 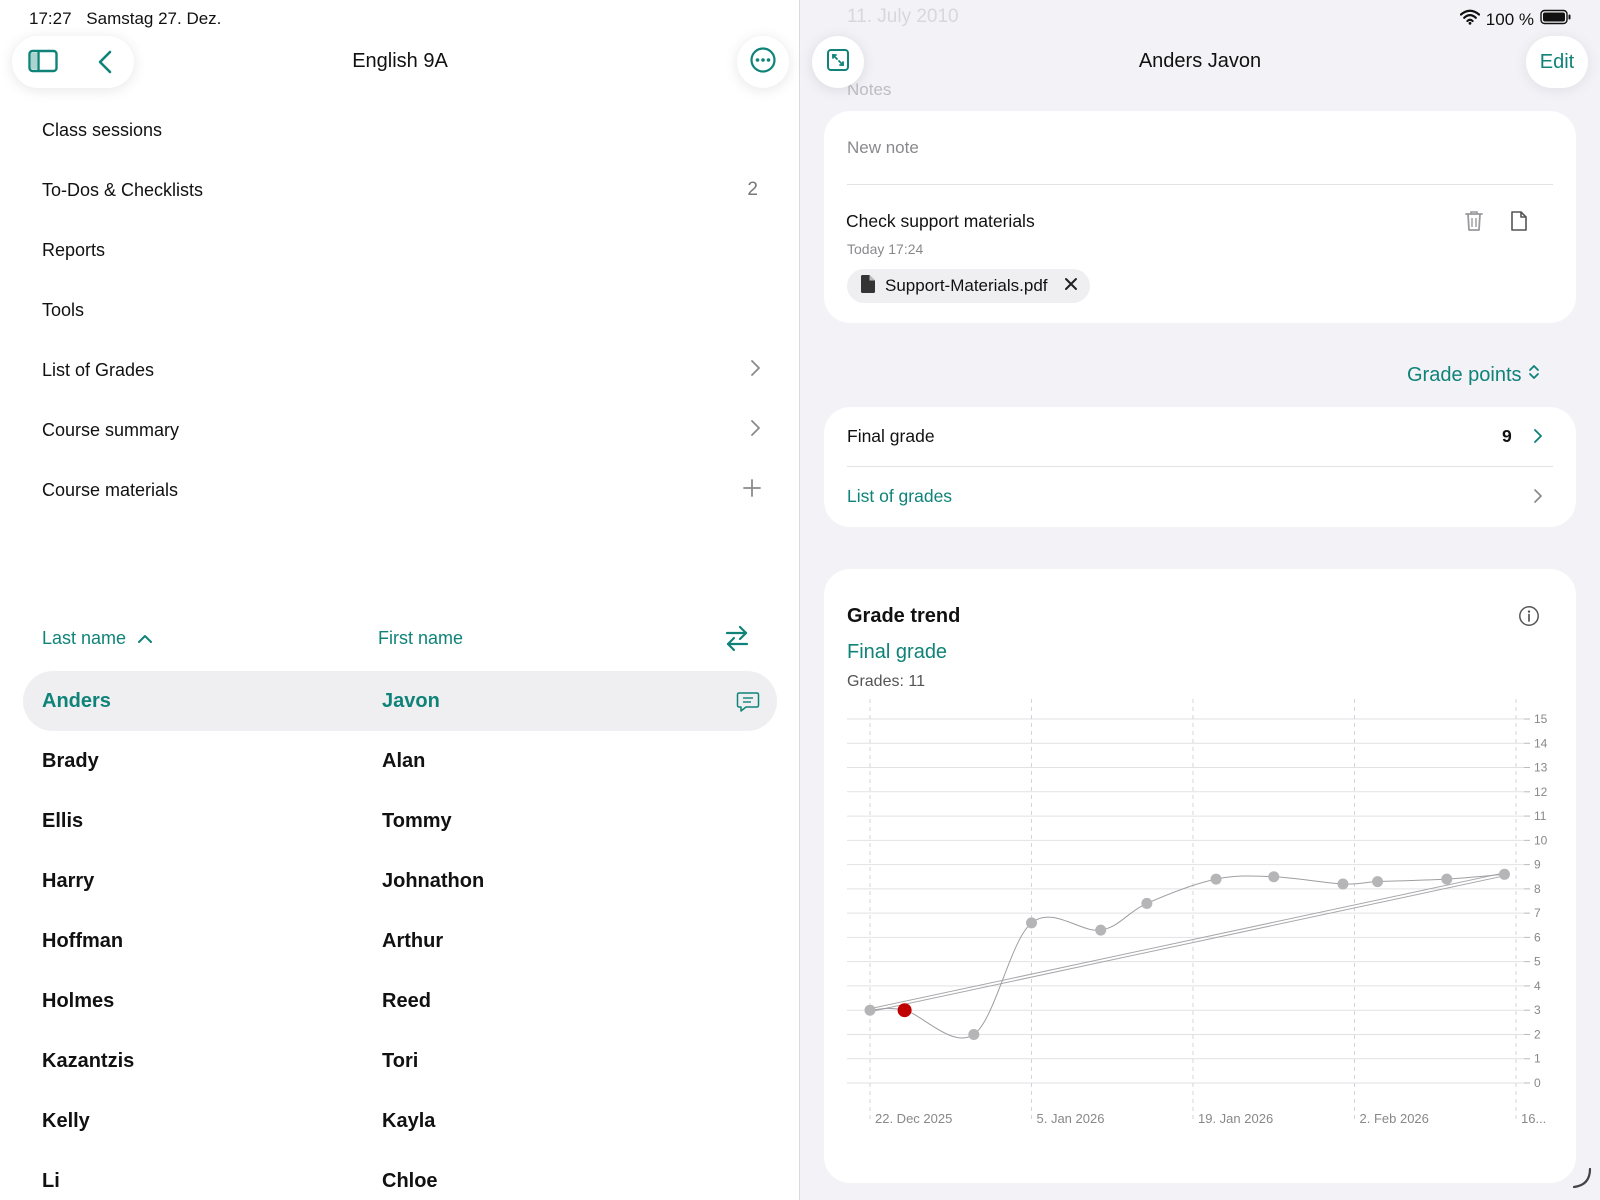 What do you see at coordinates (402, 130) in the screenshot?
I see `menu-class-sessions: Class sessions` at bounding box center [402, 130].